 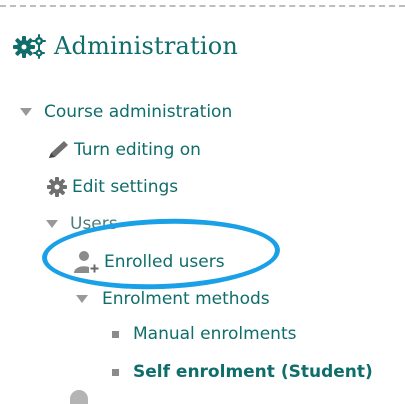 I want to click on pencil-icon, so click(x=58, y=149).